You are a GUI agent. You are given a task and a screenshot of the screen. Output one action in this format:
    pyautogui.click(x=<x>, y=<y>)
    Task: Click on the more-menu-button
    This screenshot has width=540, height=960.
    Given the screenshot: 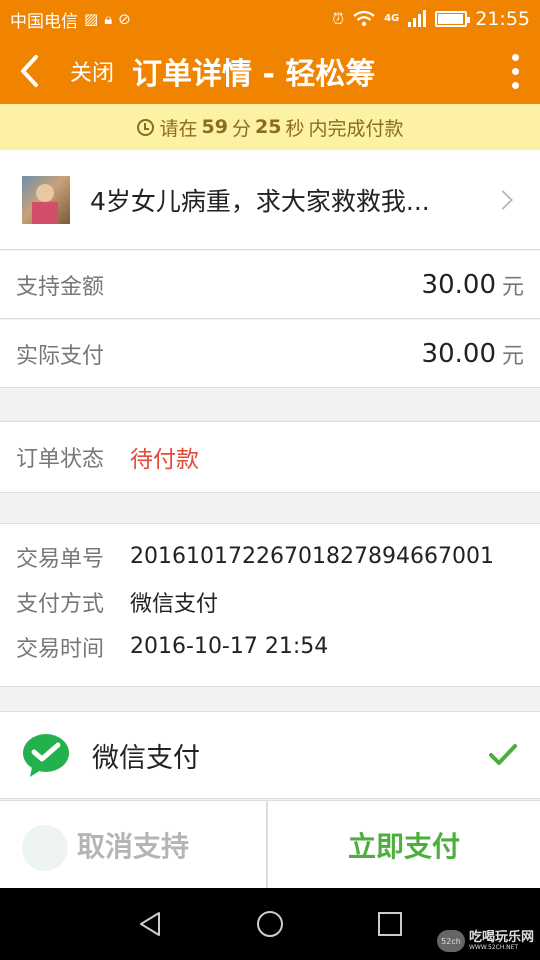 What is the action you would take?
    pyautogui.click(x=515, y=71)
    